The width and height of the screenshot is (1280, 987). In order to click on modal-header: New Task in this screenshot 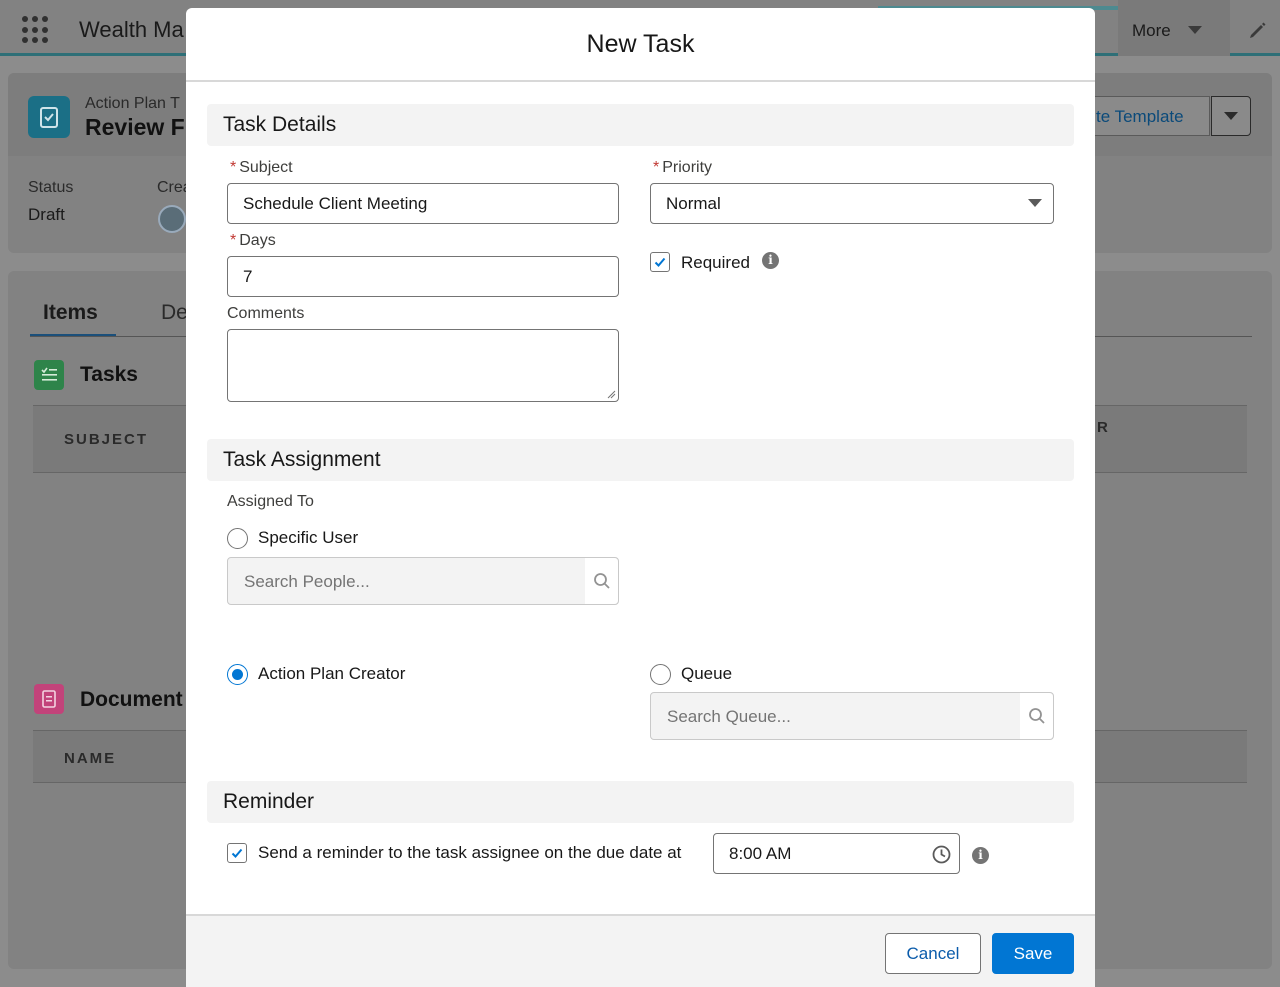, I will do `click(640, 45)`.